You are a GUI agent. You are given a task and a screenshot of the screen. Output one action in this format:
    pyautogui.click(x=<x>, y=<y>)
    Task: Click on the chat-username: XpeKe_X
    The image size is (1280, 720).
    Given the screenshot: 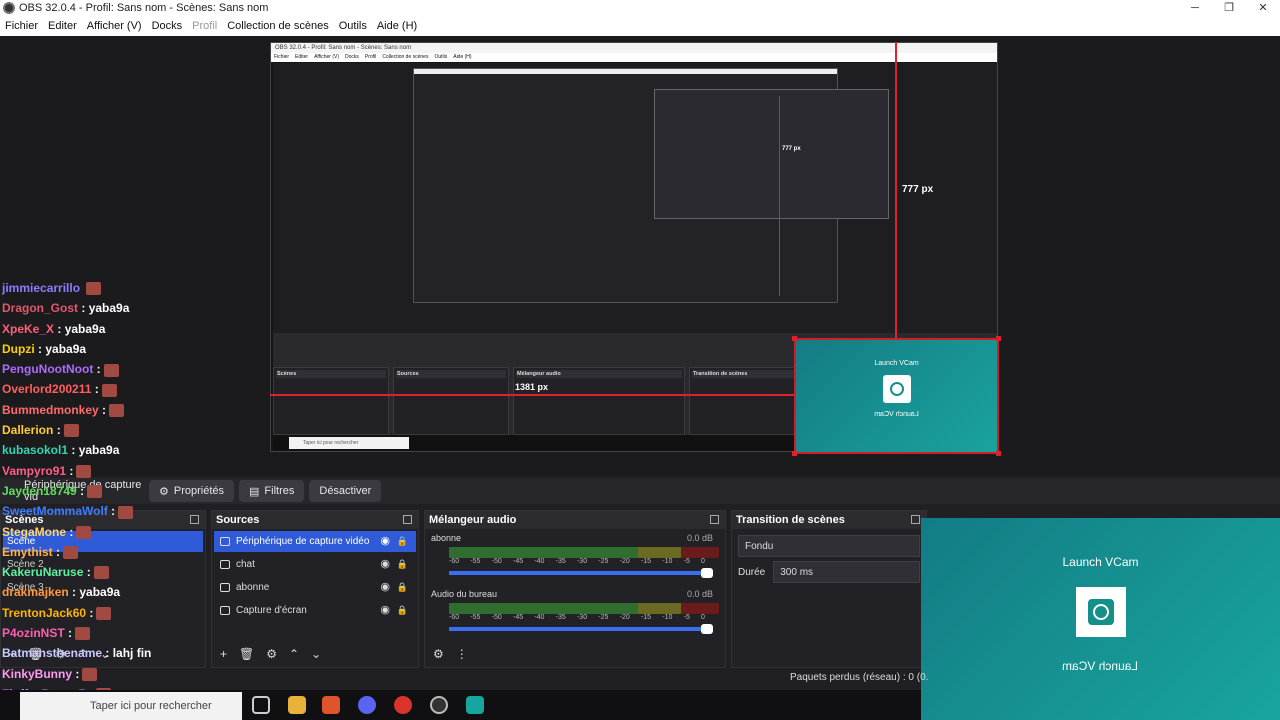 What is the action you would take?
    pyautogui.click(x=28, y=328)
    